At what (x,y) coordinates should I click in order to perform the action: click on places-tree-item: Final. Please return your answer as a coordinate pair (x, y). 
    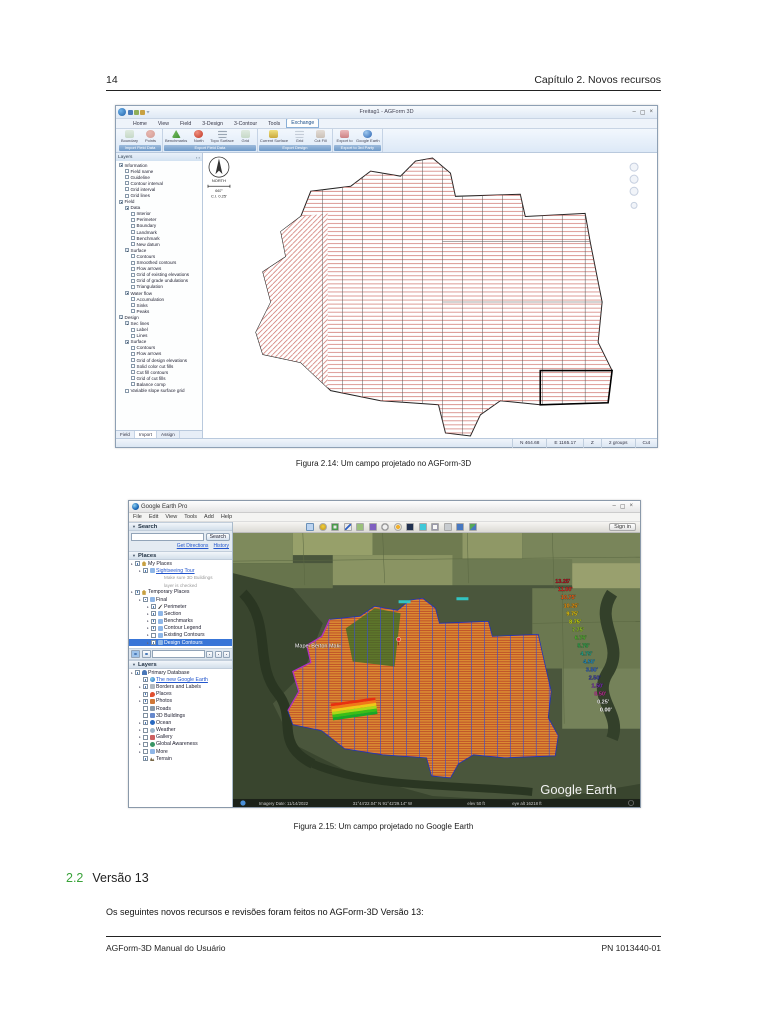
    Looking at the image, I should click on (180, 599).